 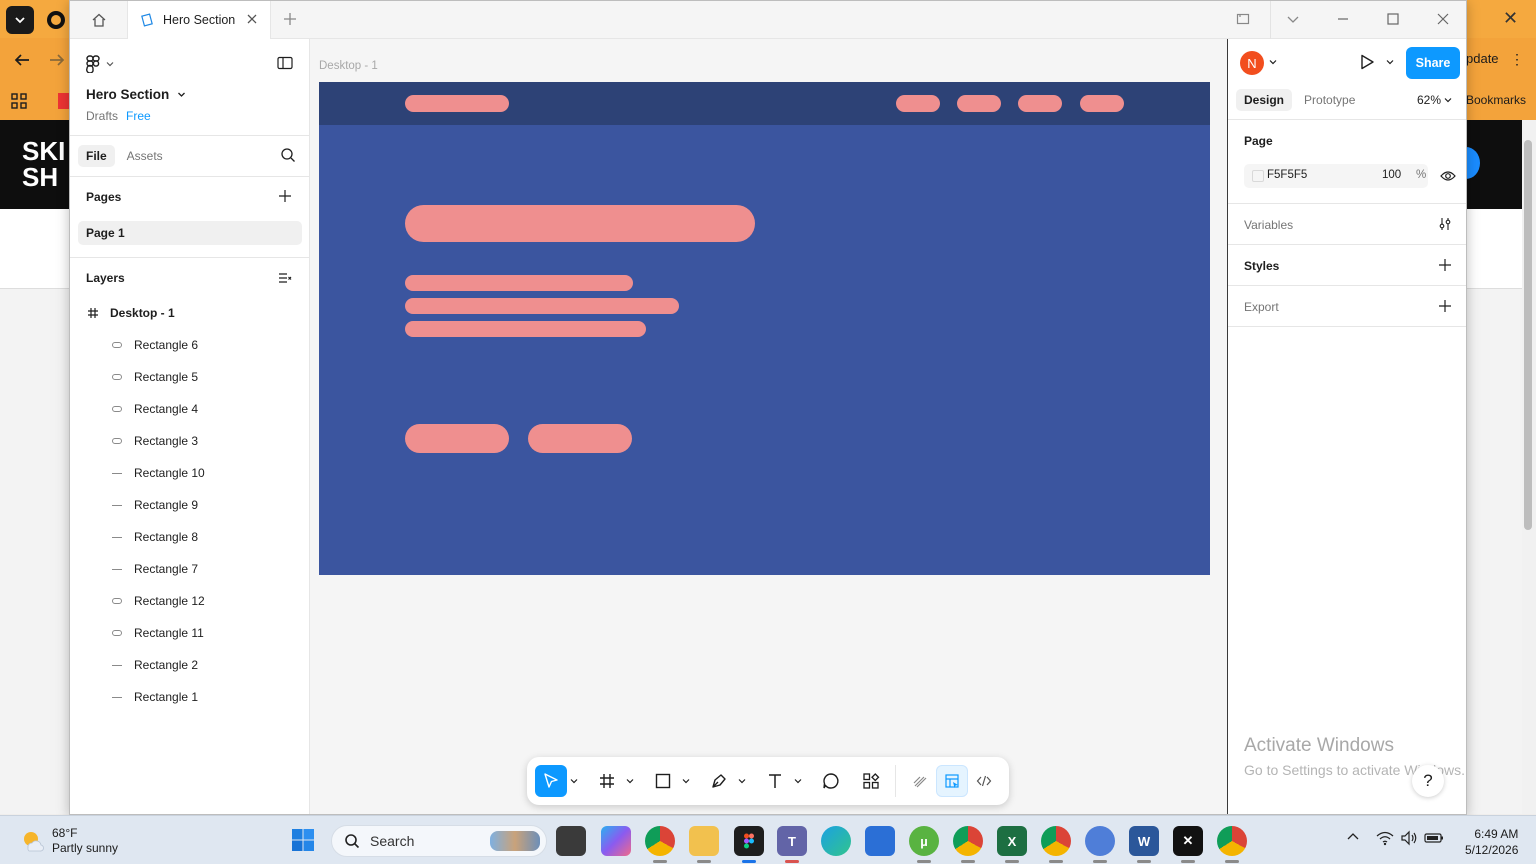 What do you see at coordinates (1268, 225) in the screenshot?
I see `variables-heading: Variables` at bounding box center [1268, 225].